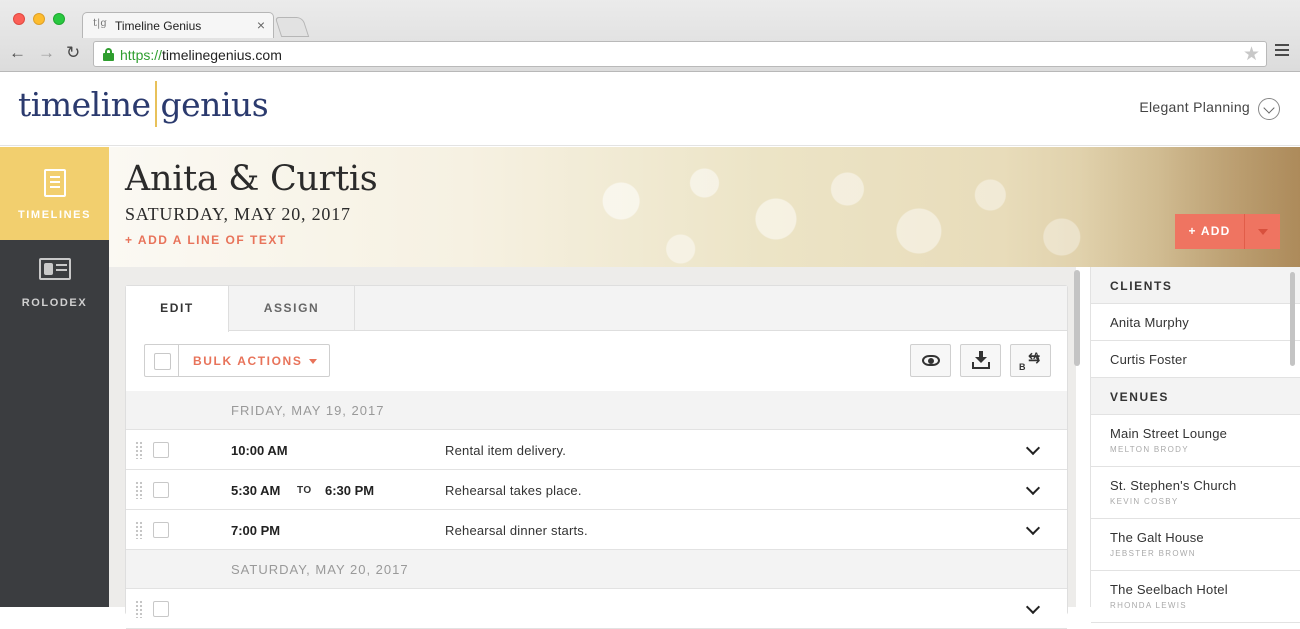  I want to click on minimize-window-button, so click(39, 19).